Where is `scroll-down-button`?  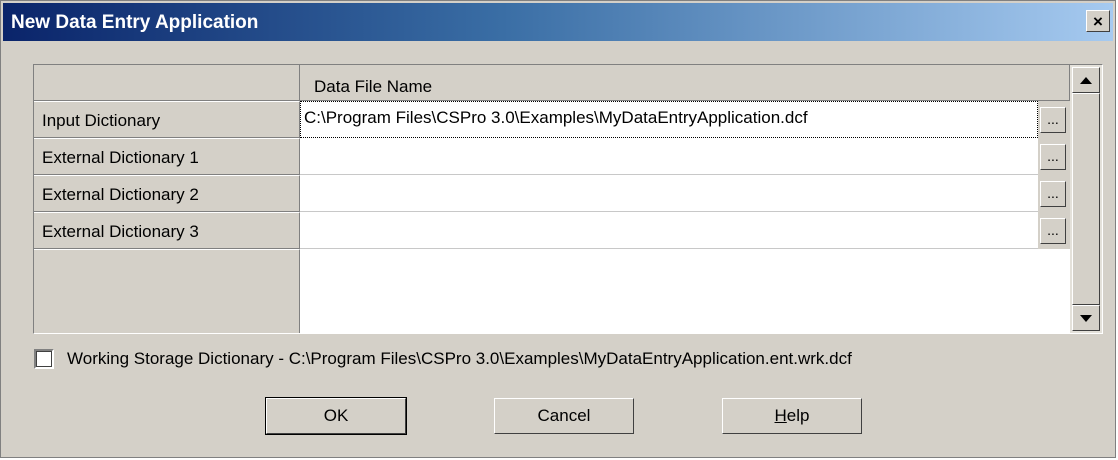
scroll-down-button is located at coordinates (1086, 318).